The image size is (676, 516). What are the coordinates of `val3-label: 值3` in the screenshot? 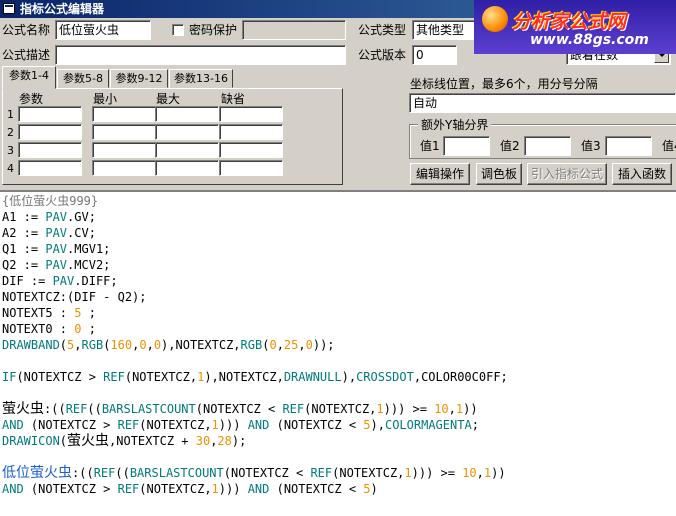 It's located at (591, 146).